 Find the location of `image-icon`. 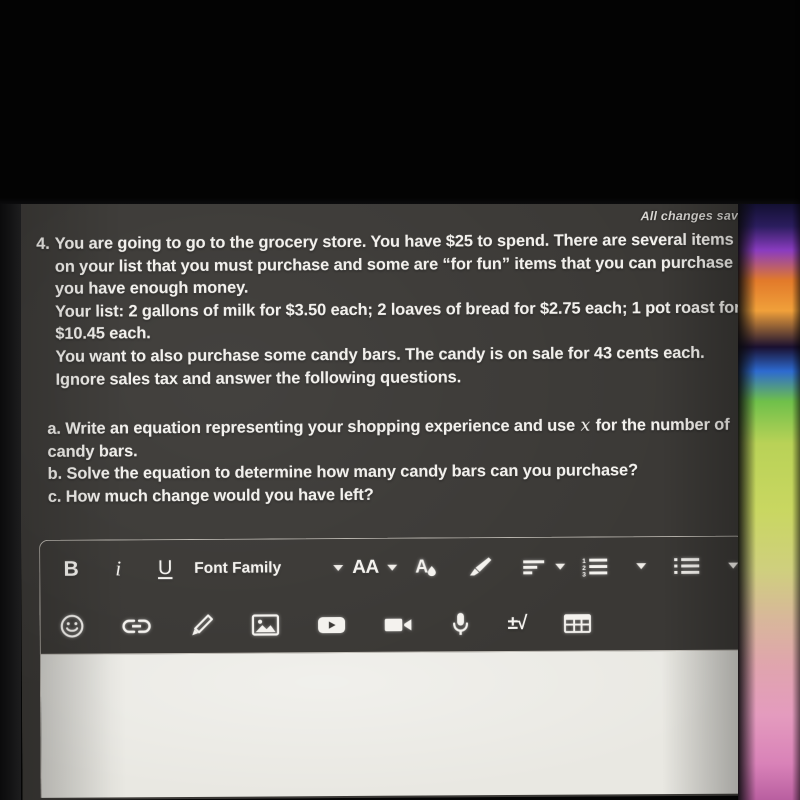

image-icon is located at coordinates (266, 624).